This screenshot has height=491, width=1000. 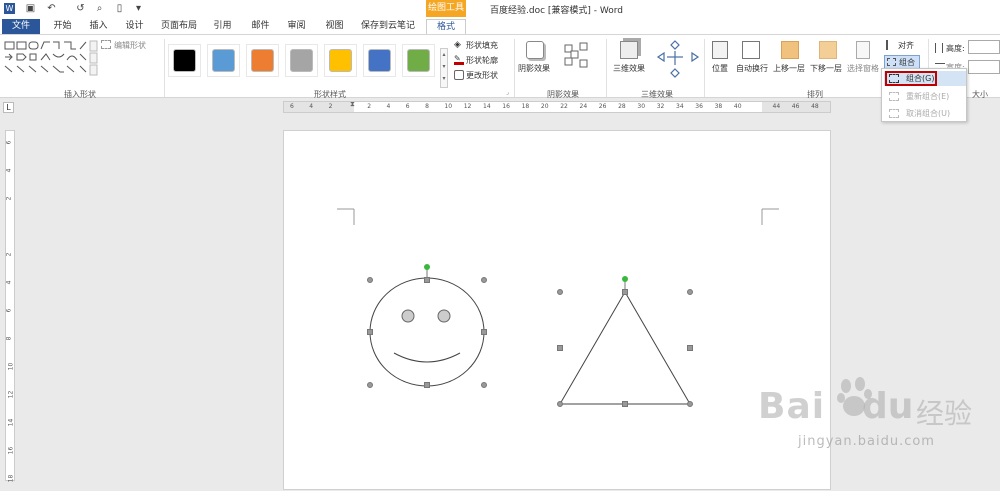 What do you see at coordinates (62, 26) in the screenshot?
I see `tab-home: 开始` at bounding box center [62, 26].